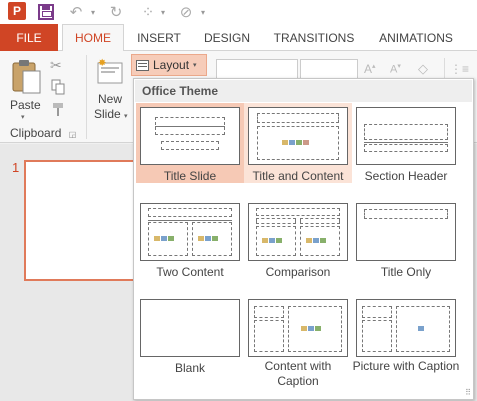  I want to click on layout-preview-title-and-content, so click(298, 136).